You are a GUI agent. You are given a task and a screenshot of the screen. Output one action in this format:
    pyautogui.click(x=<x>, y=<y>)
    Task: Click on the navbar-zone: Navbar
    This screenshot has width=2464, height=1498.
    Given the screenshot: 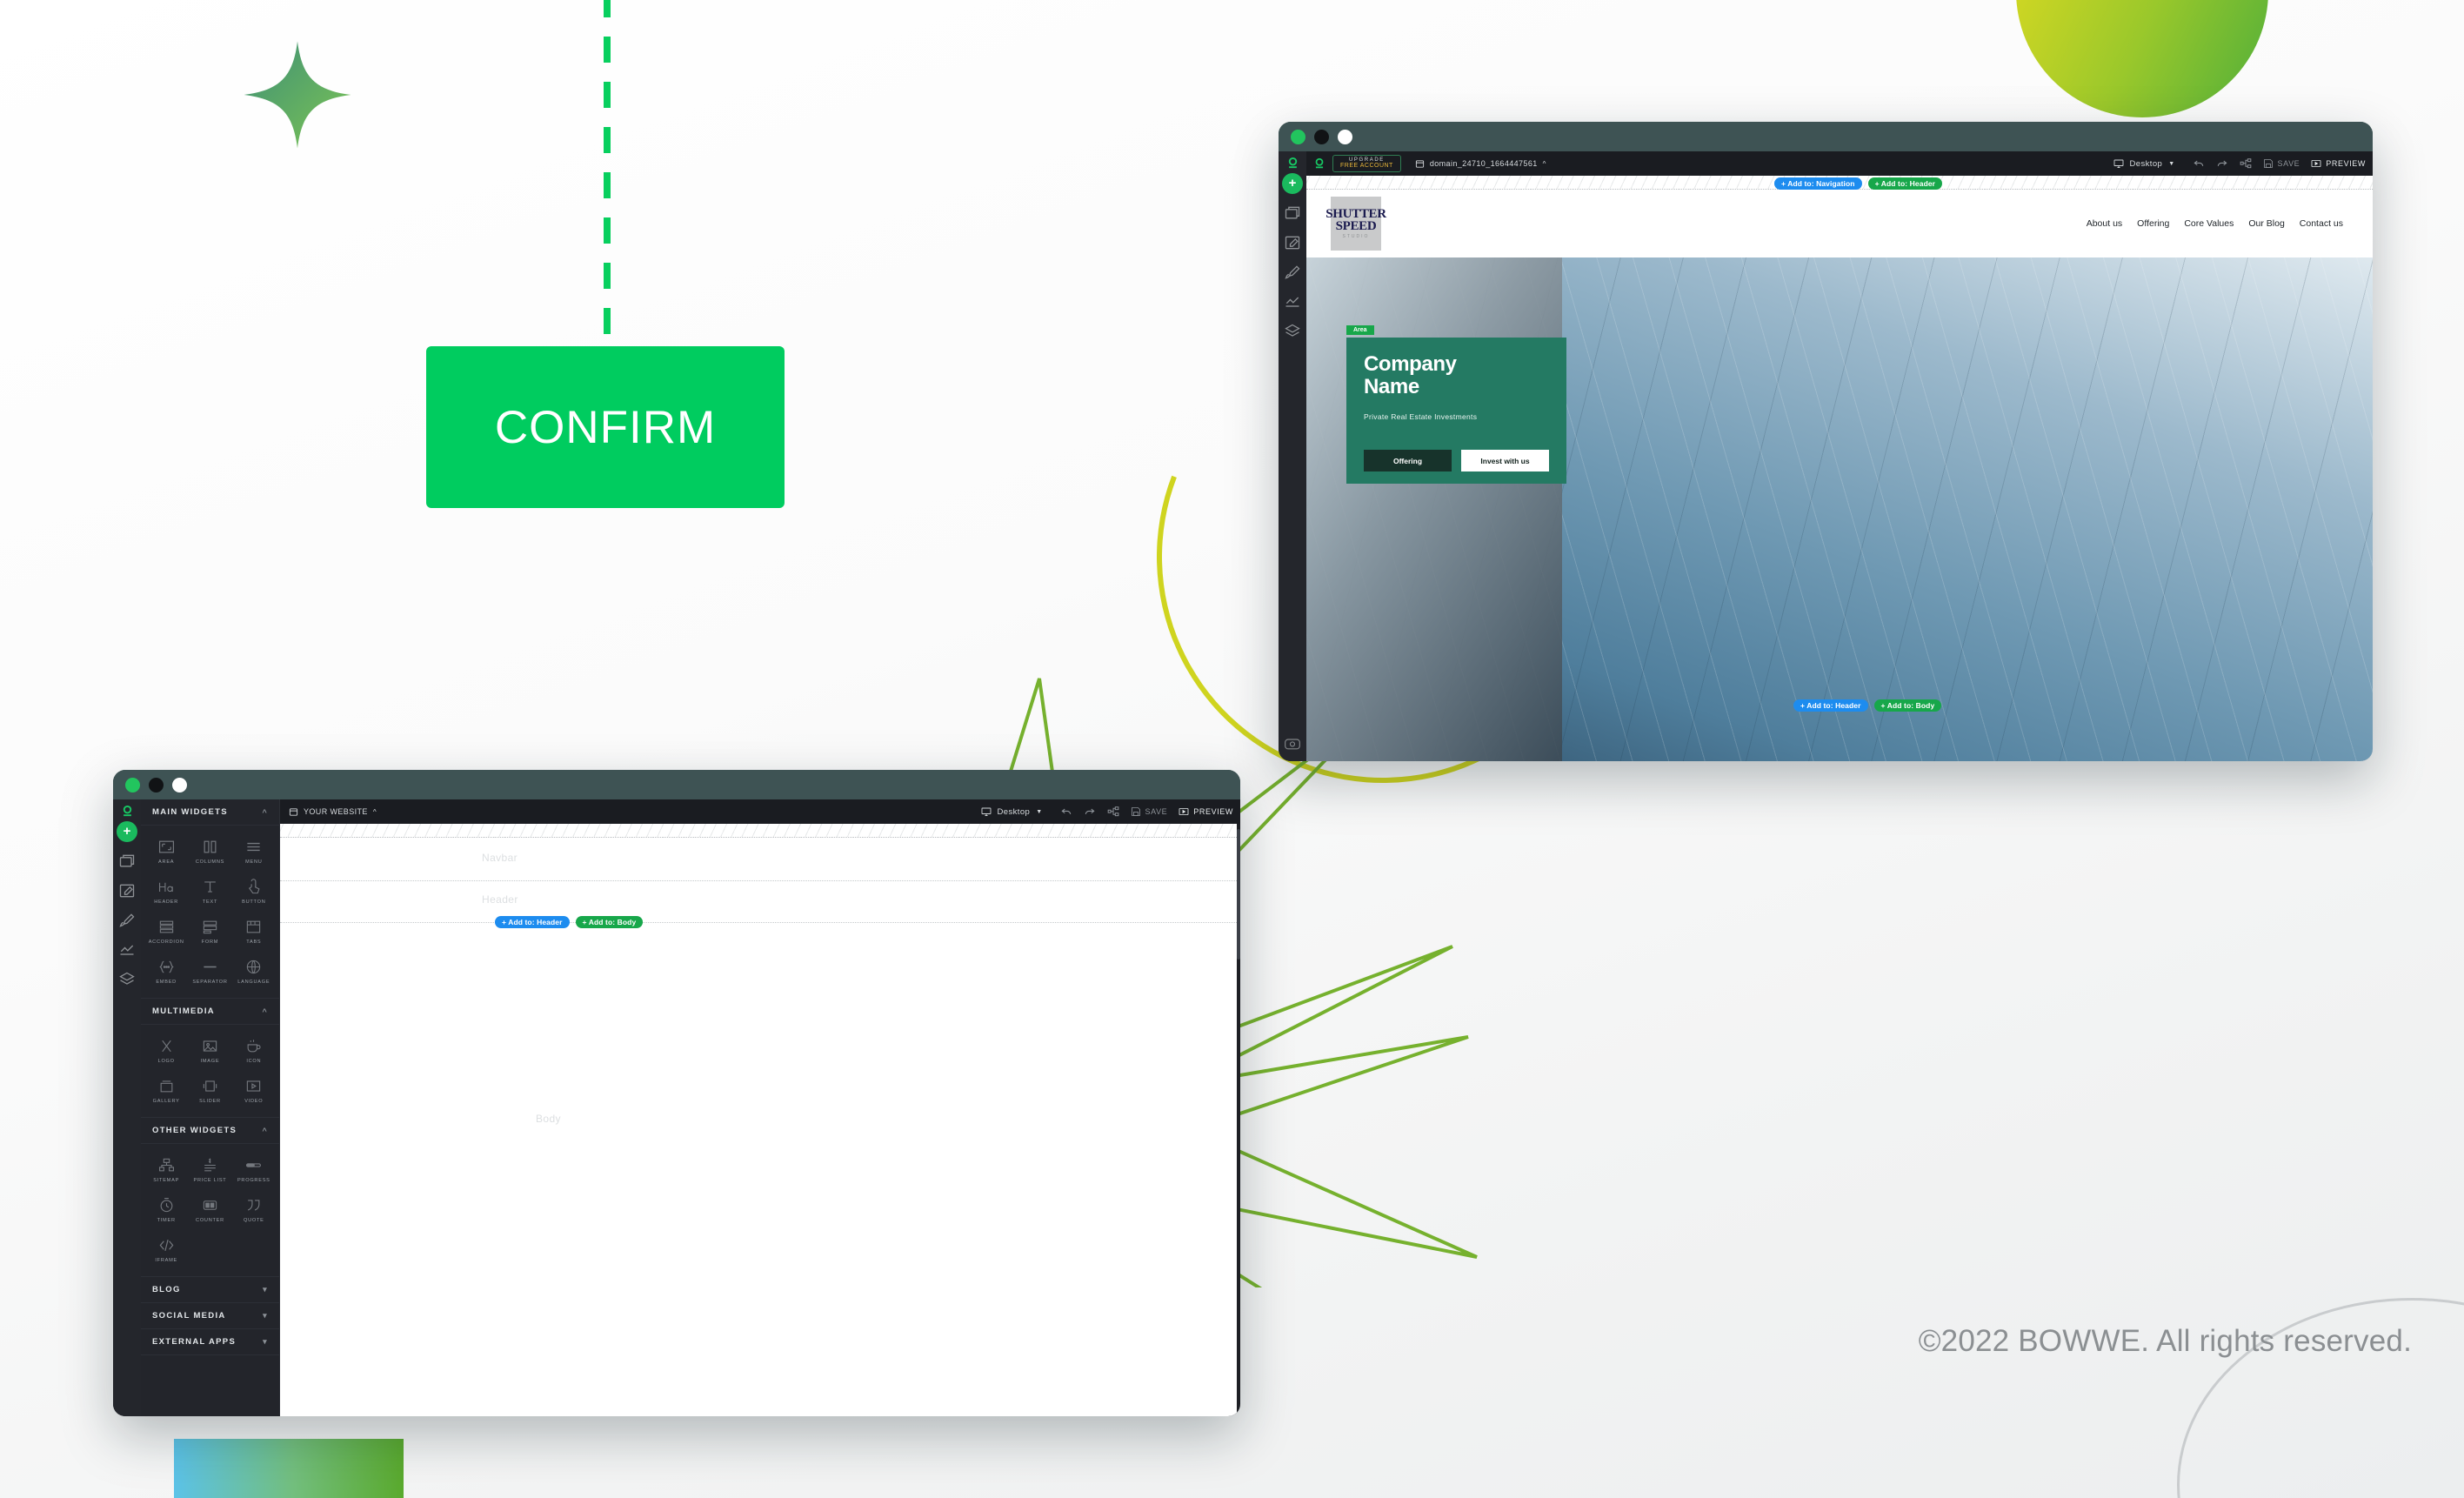 What is the action you would take?
    pyautogui.click(x=760, y=859)
    